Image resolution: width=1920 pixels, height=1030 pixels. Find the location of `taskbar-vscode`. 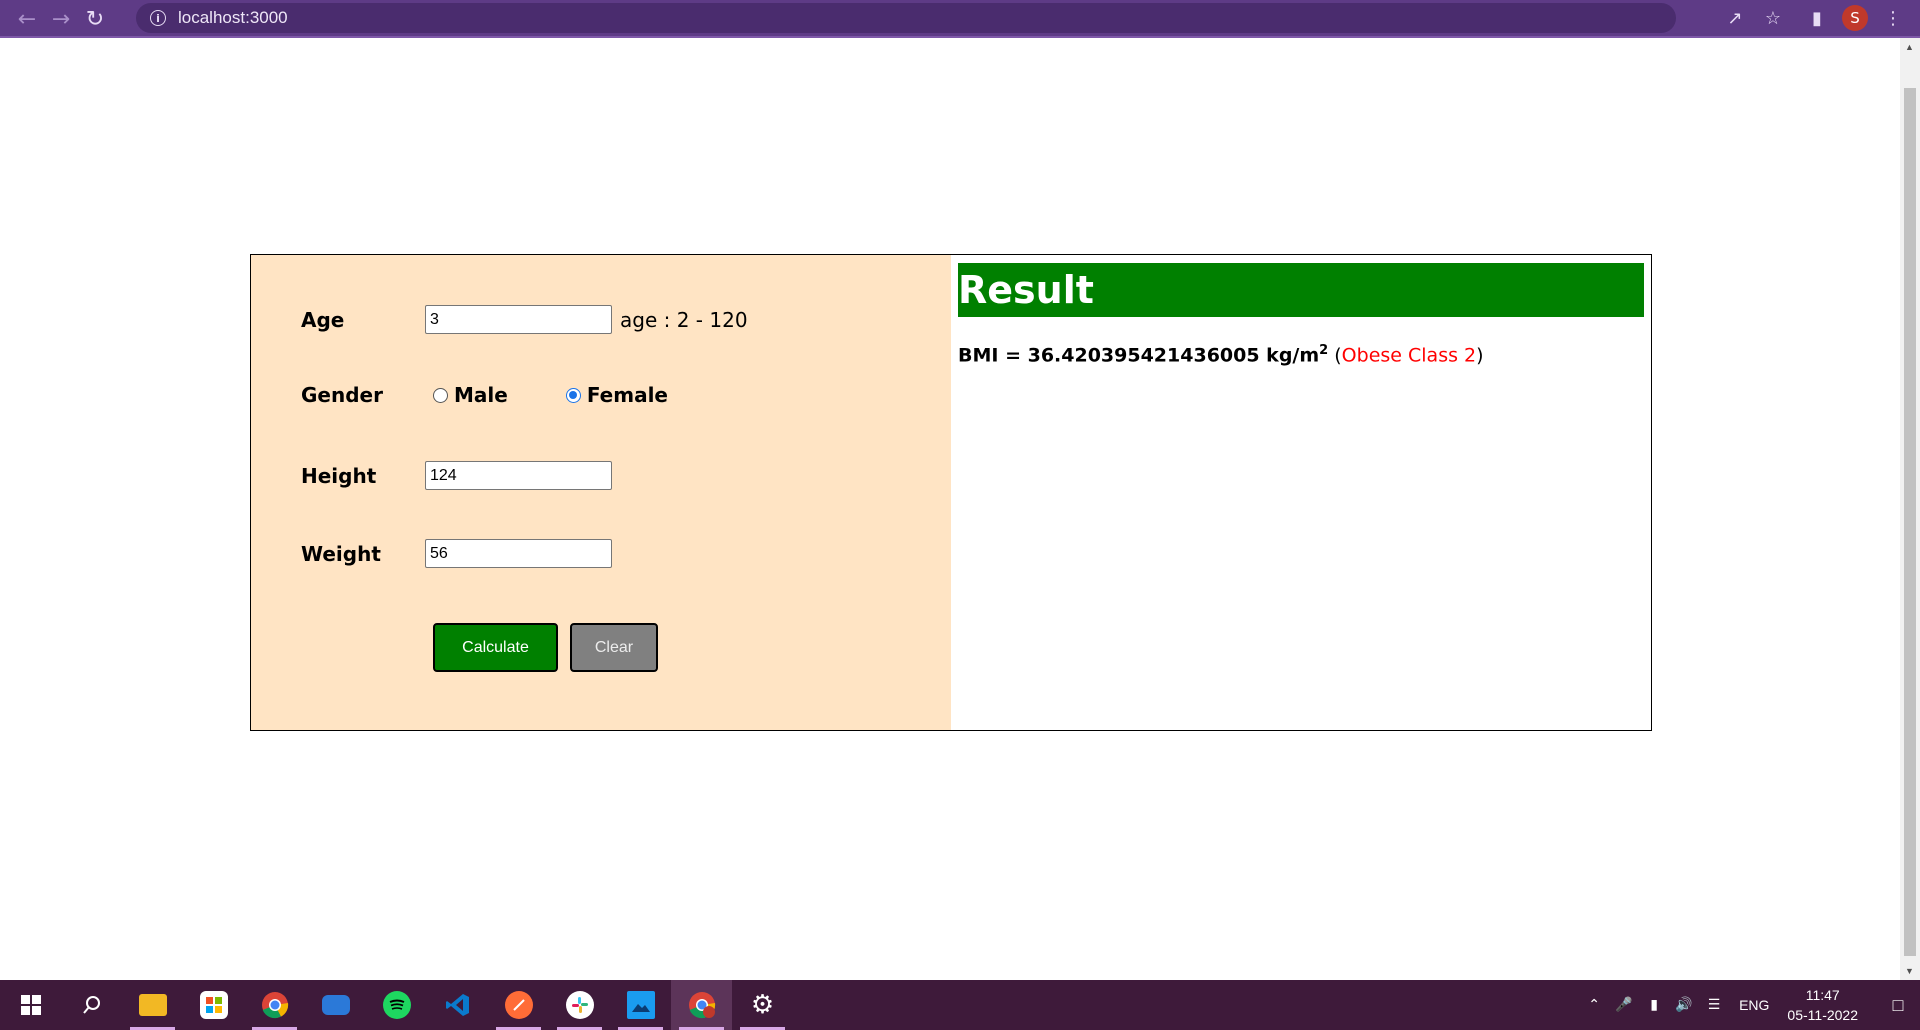

taskbar-vscode is located at coordinates (457, 1005).